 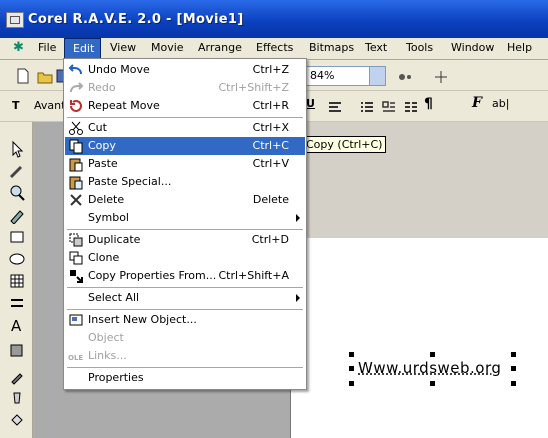 What do you see at coordinates (346, 76) in the screenshot?
I see `zoom-combo: 84%` at bounding box center [346, 76].